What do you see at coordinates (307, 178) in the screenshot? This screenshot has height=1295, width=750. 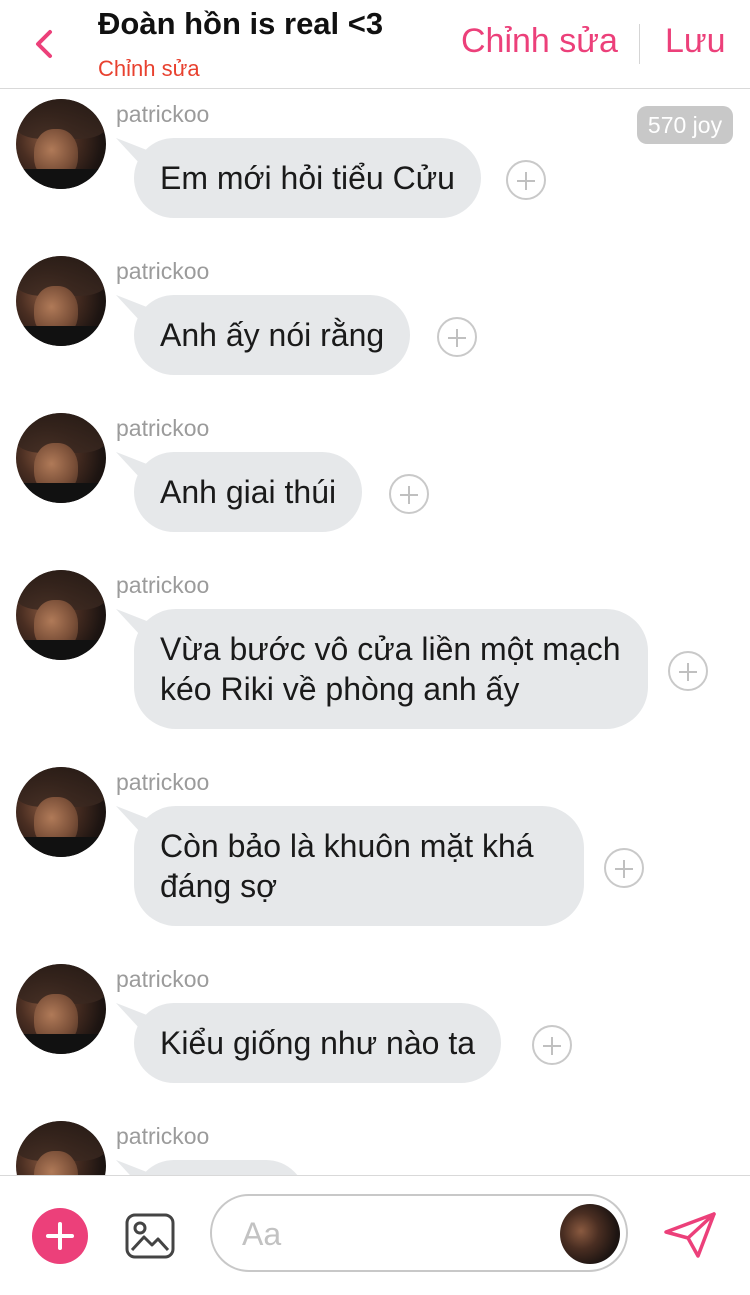 I see `message-bubble: Em mới hỏi tiểu Cửu` at bounding box center [307, 178].